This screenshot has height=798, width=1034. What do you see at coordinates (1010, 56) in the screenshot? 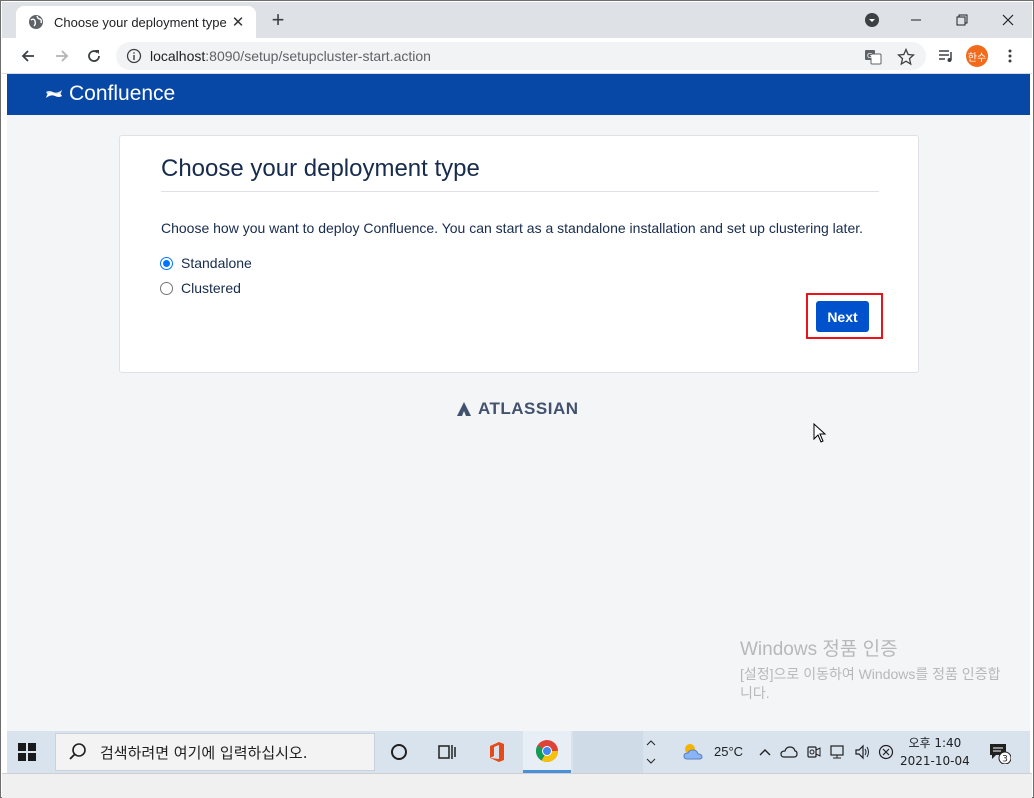
I see `menu-kebab-icon` at bounding box center [1010, 56].